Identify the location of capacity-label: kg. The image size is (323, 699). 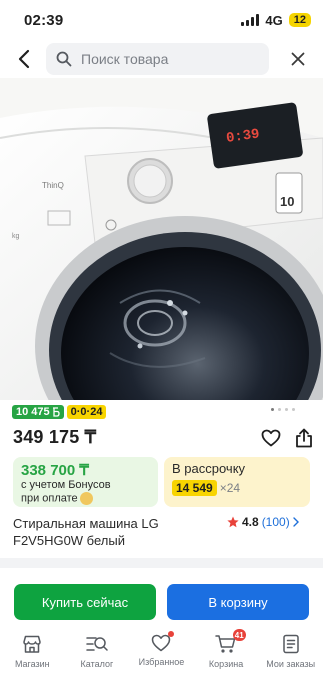
(16, 236).